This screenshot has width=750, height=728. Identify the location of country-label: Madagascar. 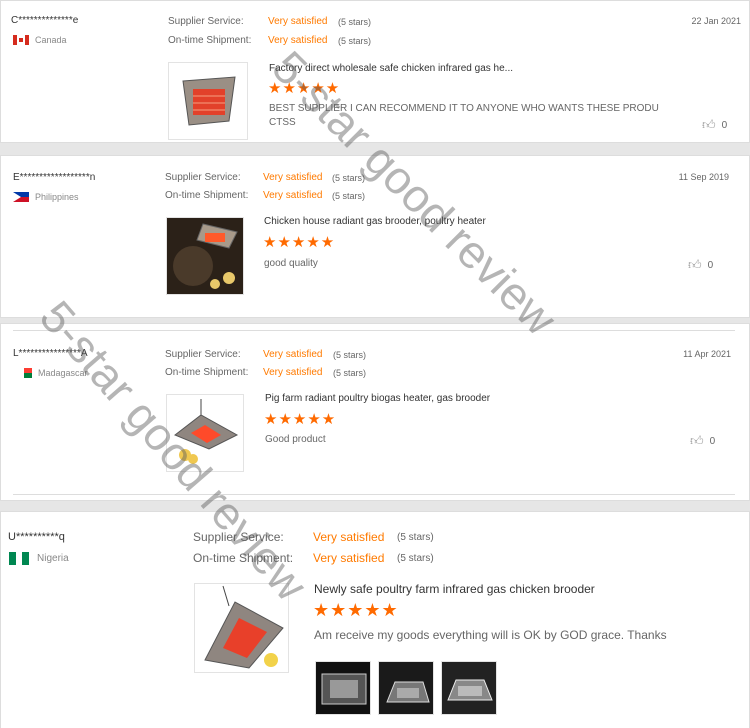
(63, 373).